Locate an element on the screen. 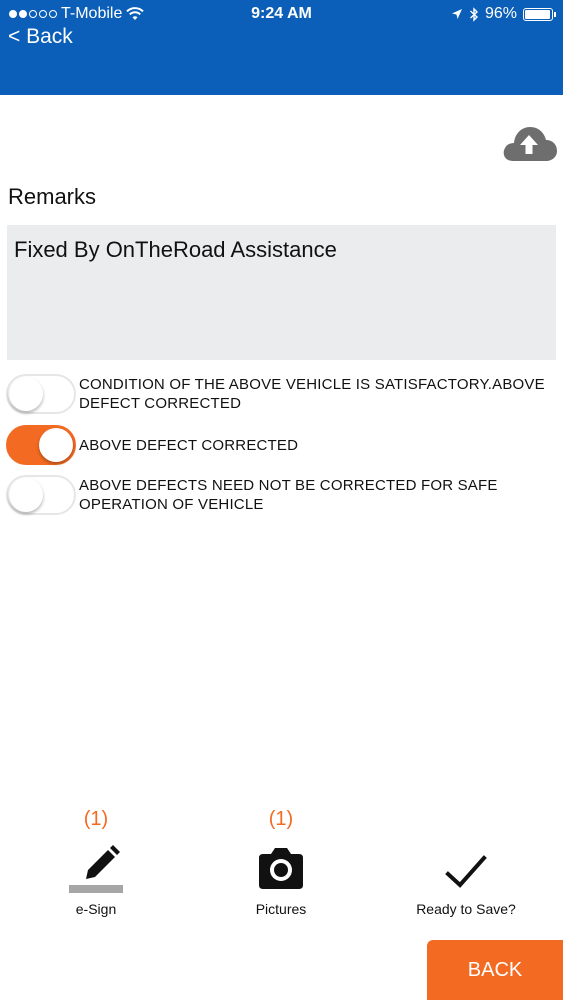 Image resolution: width=563 pixels, height=1000 pixels. esign-button: (1) e-Sign is located at coordinates (96, 862).